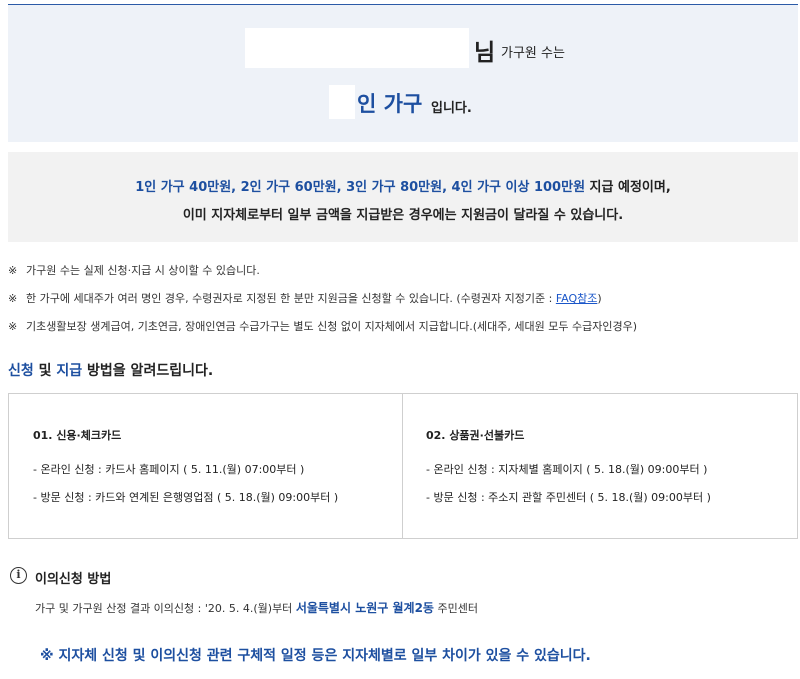 The height and width of the screenshot is (679, 800). I want to click on name-suffix: 님, so click(485, 53).